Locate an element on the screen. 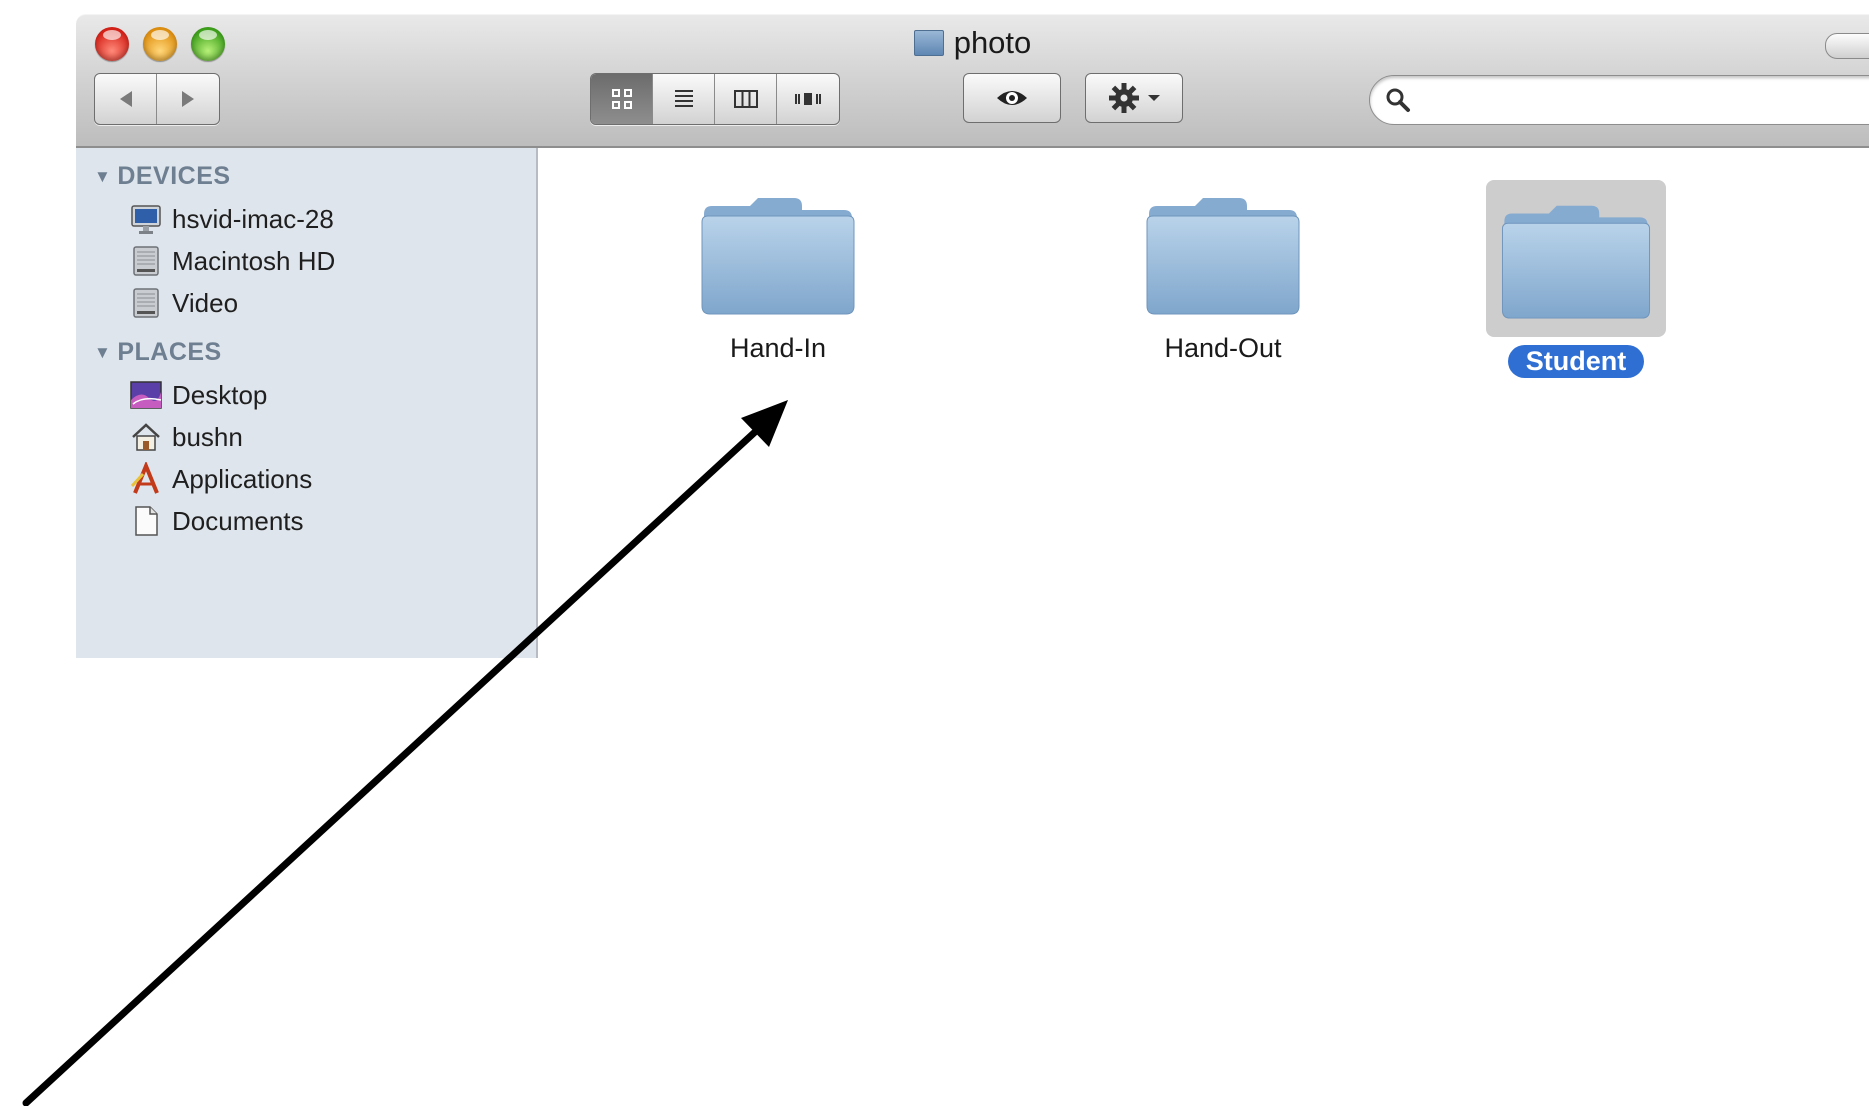 The image size is (1869, 1106). folder-item-hand-in: Hand-In is located at coordinates (778, 278).